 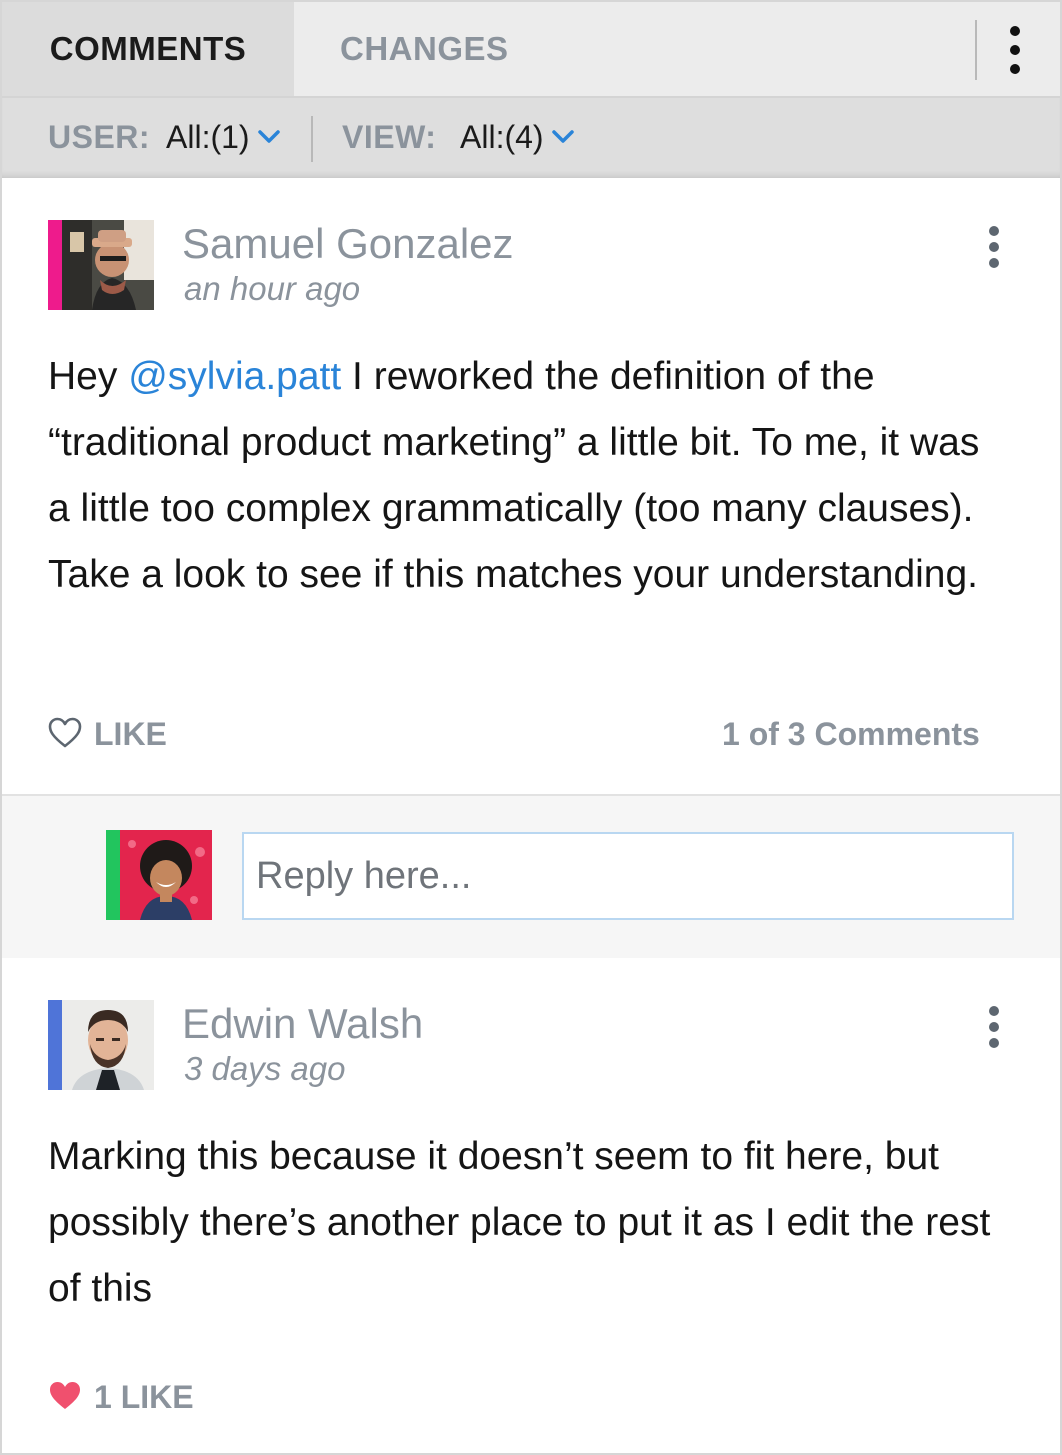 I want to click on comment-text-lead: Hey, so click(x=88, y=376).